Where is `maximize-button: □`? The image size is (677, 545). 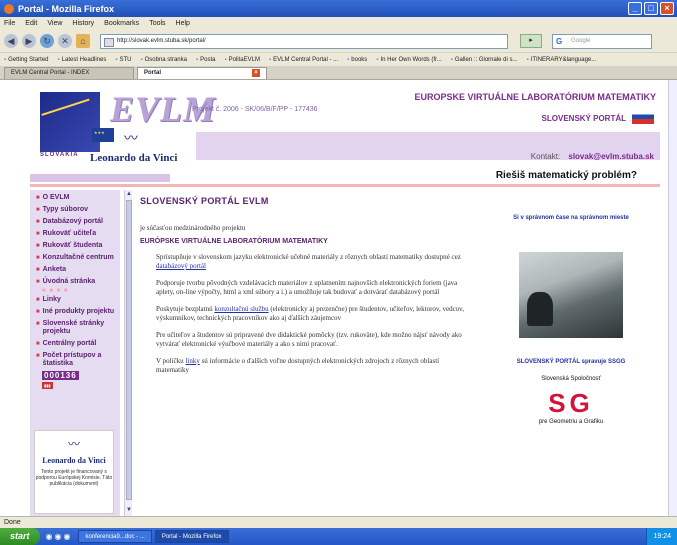
maximize-button: □ is located at coordinates (651, 8).